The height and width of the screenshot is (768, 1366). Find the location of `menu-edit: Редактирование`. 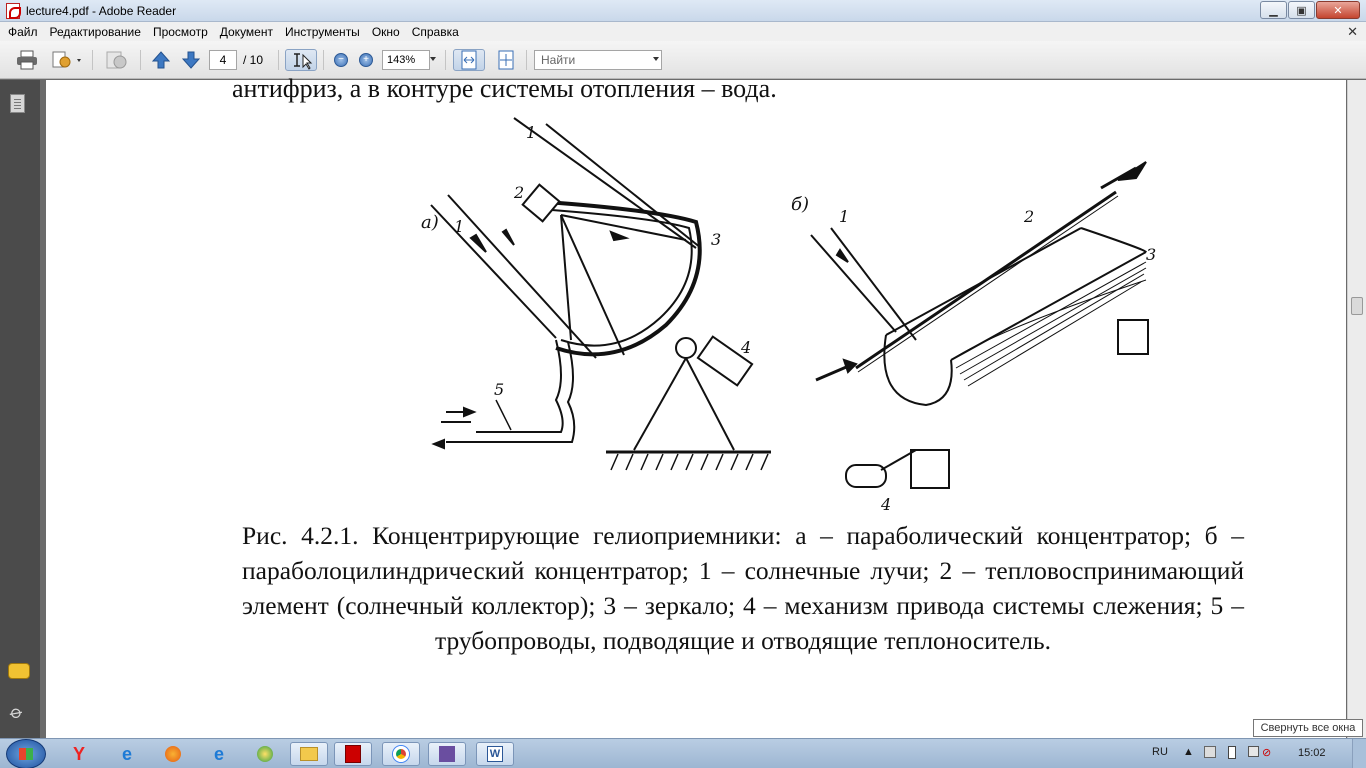

menu-edit: Редактирование is located at coordinates (95, 32).